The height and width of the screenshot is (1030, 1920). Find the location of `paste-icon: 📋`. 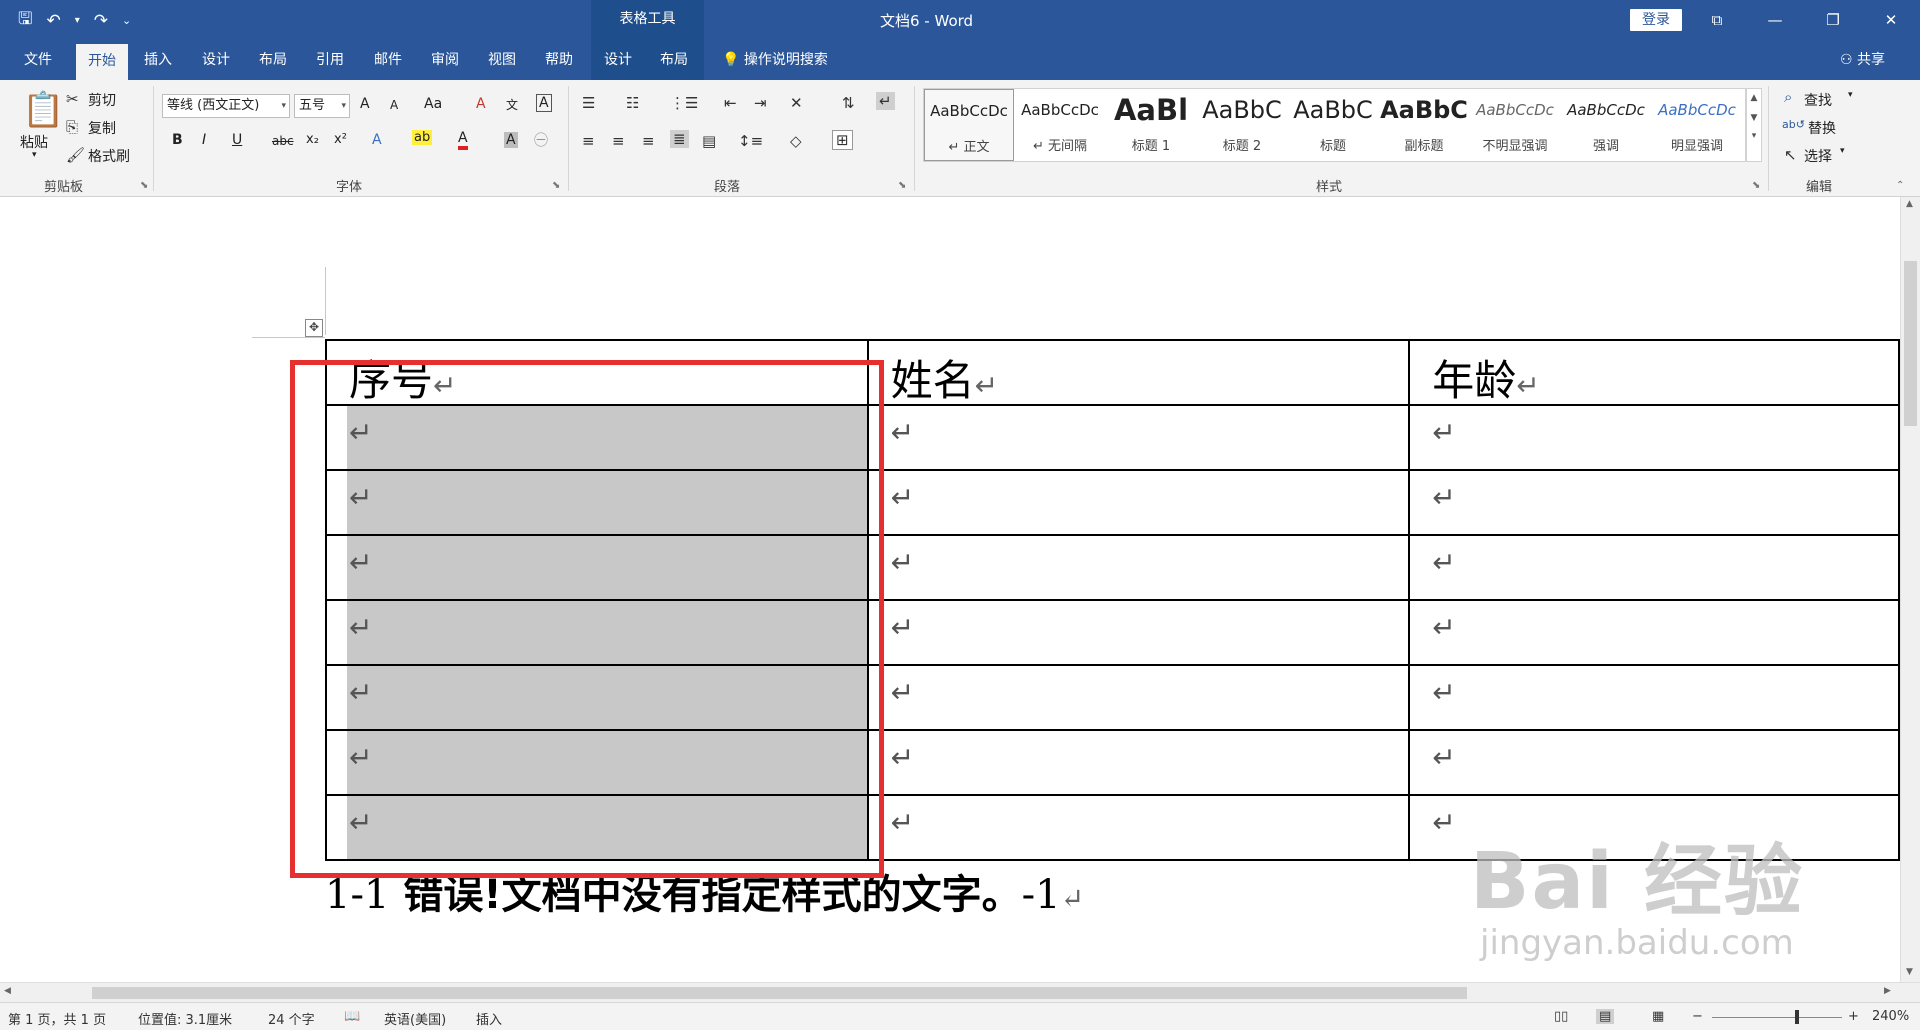

paste-icon: 📋 is located at coordinates (43, 110).